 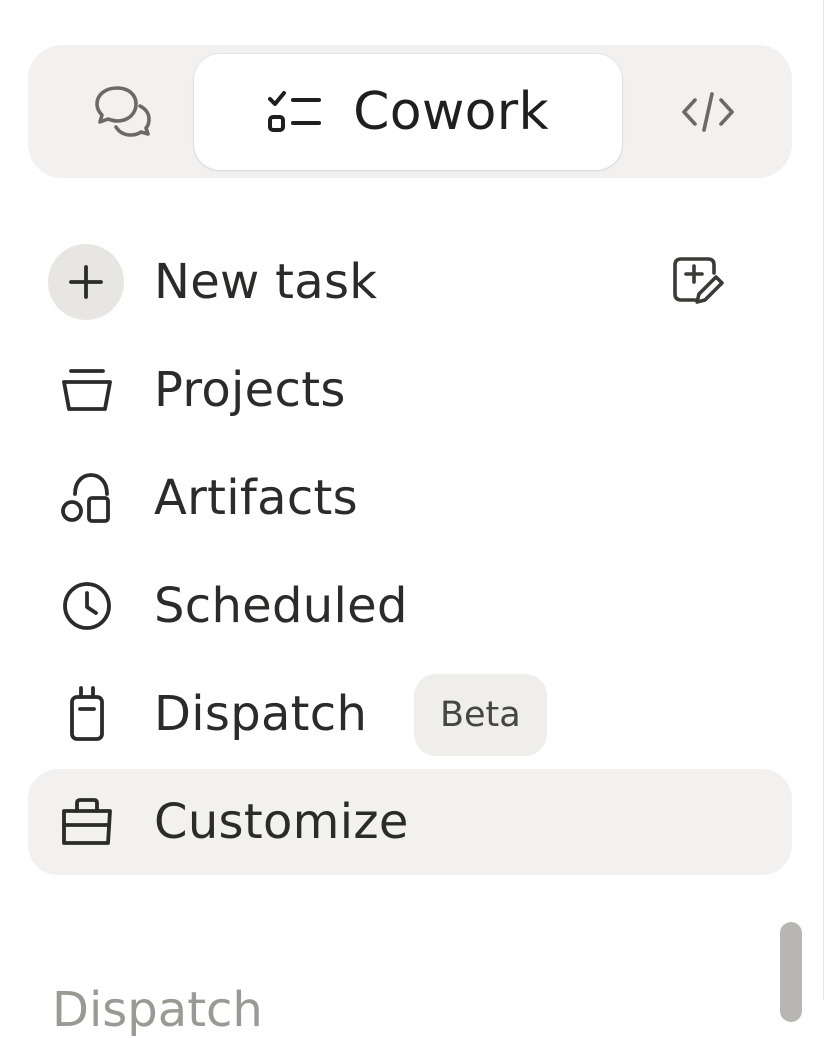 I want to click on mode-code-button, so click(x=708, y=111).